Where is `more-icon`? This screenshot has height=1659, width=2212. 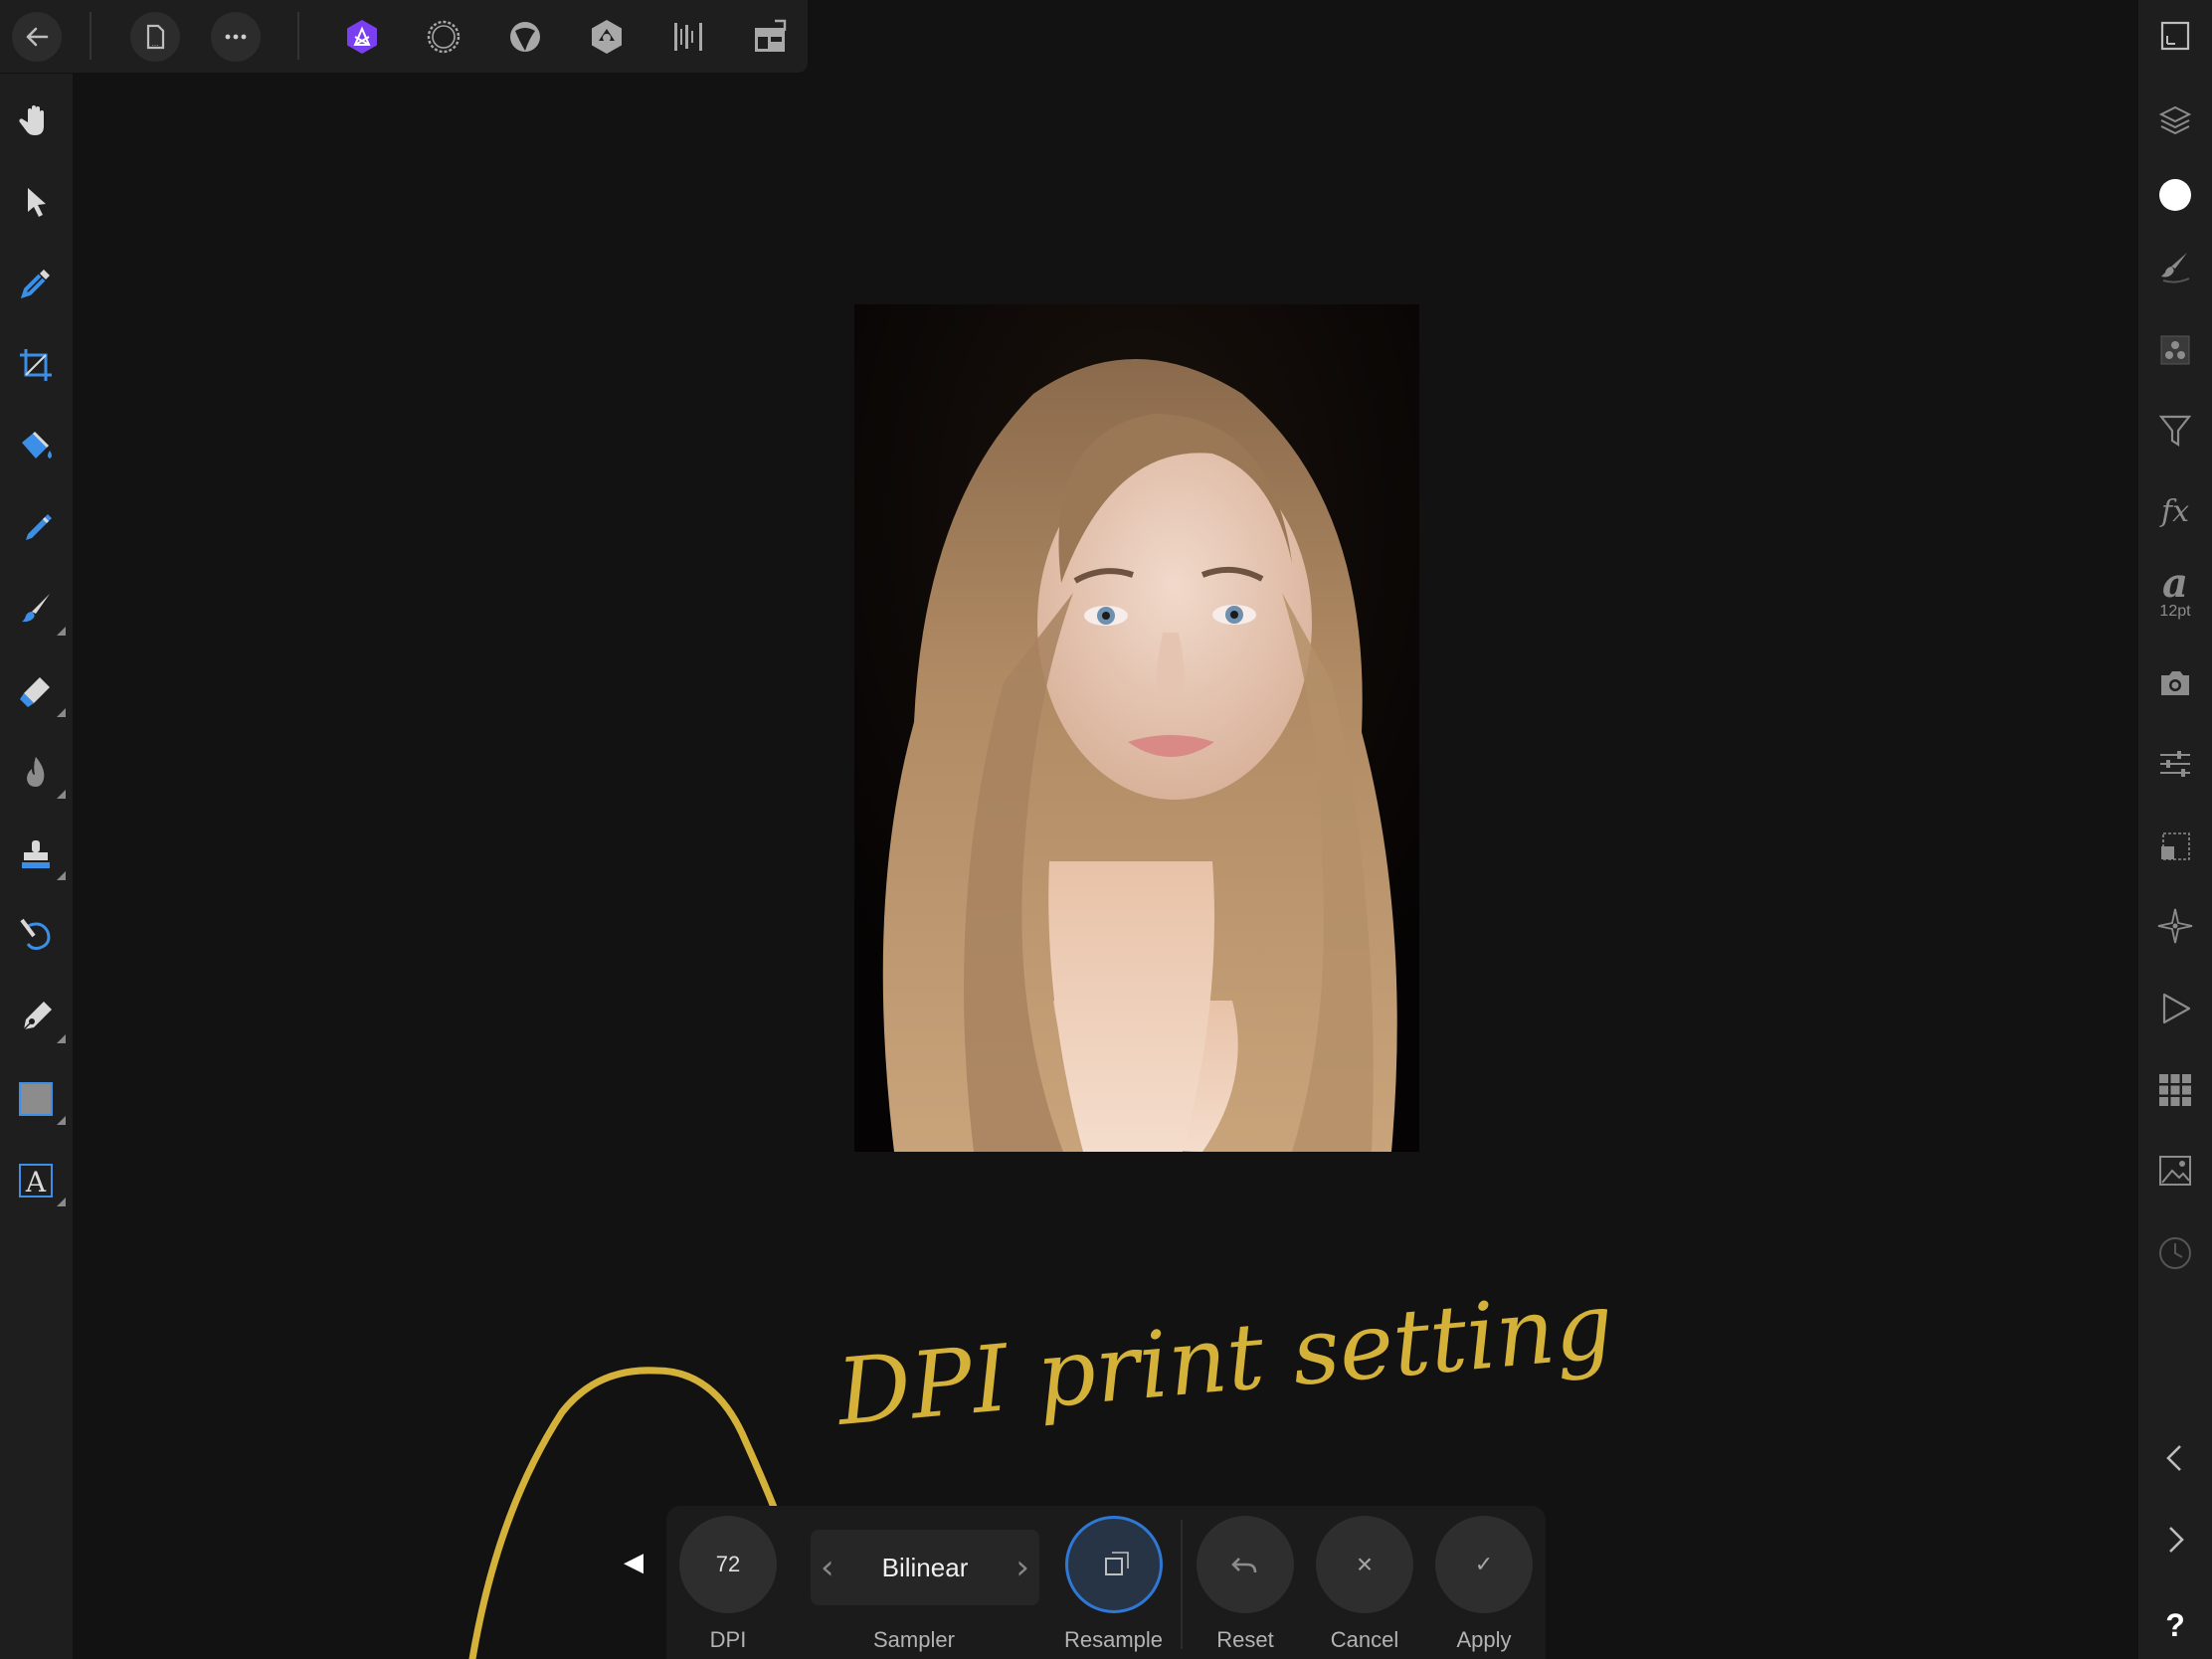
more-icon is located at coordinates (236, 37).